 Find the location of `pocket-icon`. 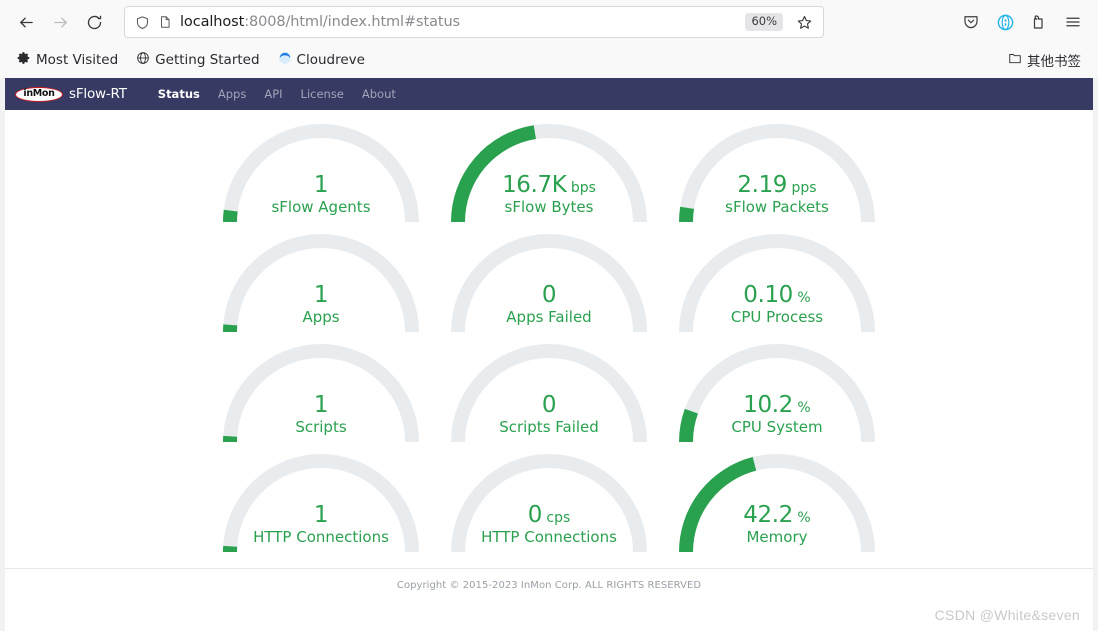

pocket-icon is located at coordinates (971, 22).